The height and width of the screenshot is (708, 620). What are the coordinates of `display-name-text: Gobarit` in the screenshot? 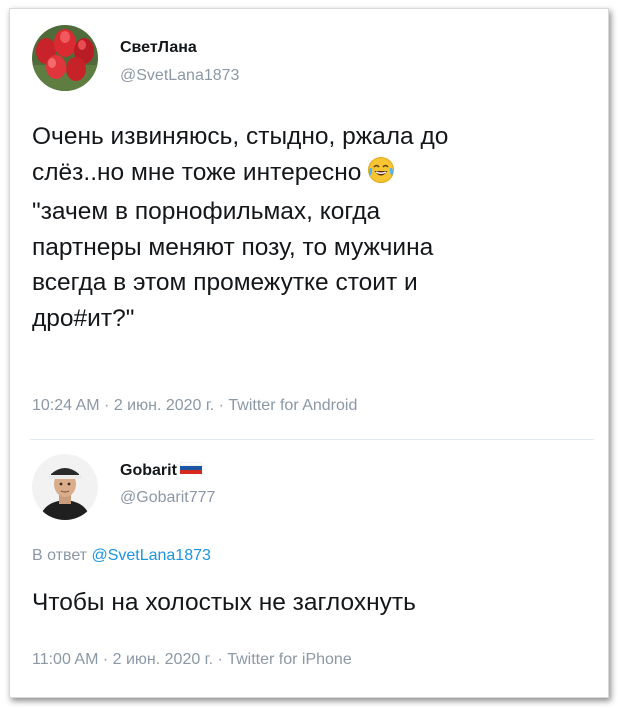 It's located at (148, 470).